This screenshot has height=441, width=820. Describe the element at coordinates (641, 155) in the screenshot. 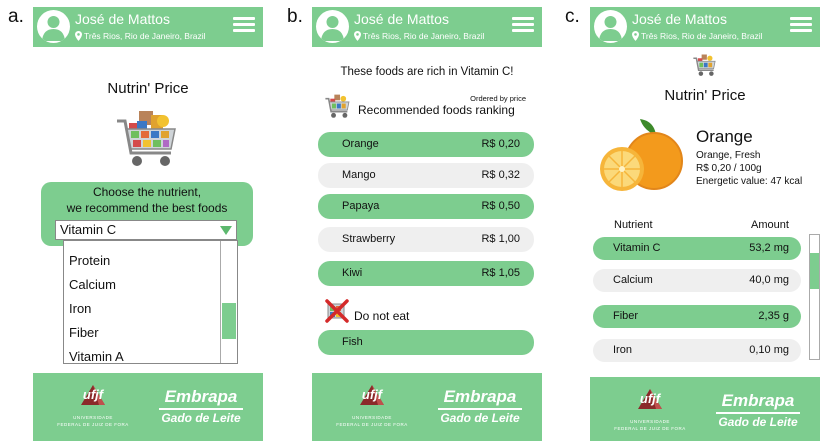

I see `orange-fruit-image` at that location.